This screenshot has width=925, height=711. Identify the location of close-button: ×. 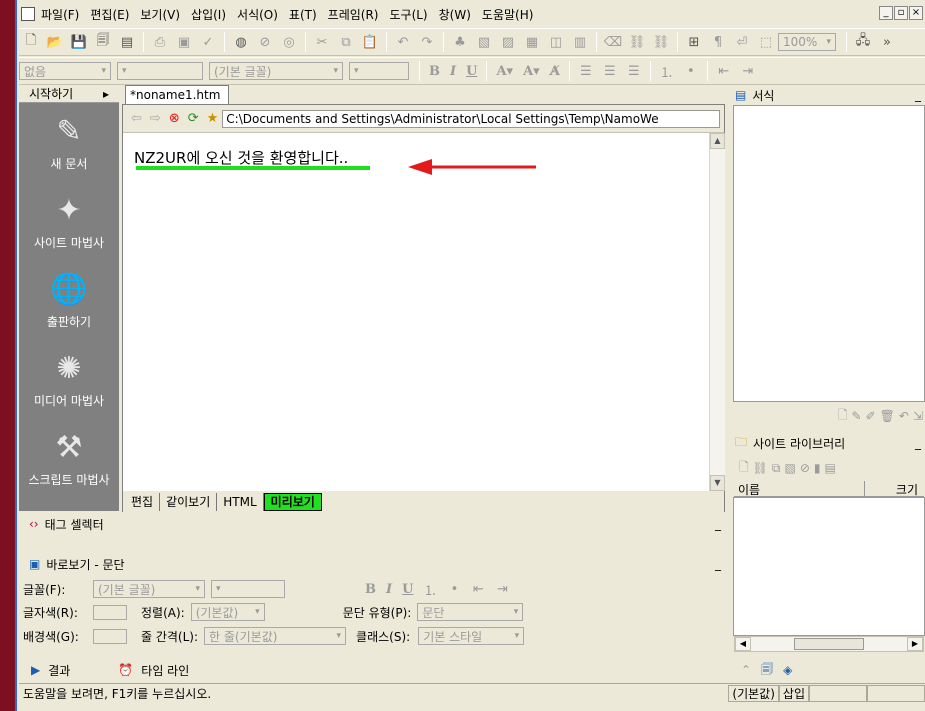
(916, 13).